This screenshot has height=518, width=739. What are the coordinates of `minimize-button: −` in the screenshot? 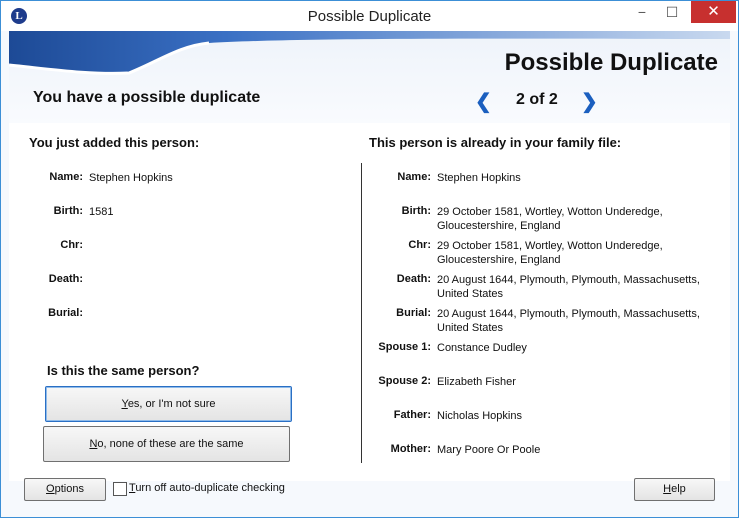 It's located at (642, 12).